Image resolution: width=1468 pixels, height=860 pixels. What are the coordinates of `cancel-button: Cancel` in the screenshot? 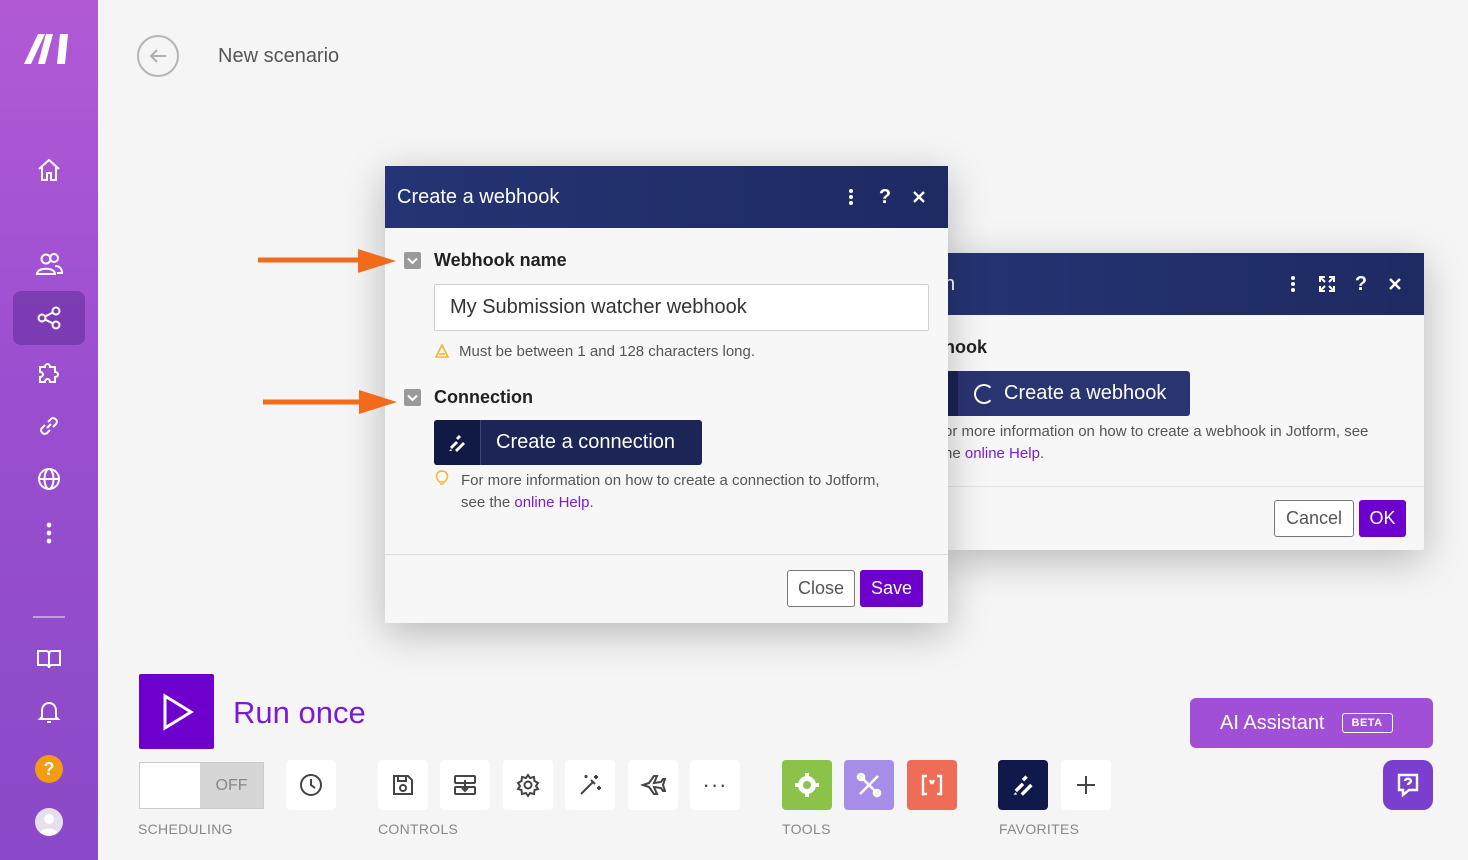 It's located at (1314, 518).